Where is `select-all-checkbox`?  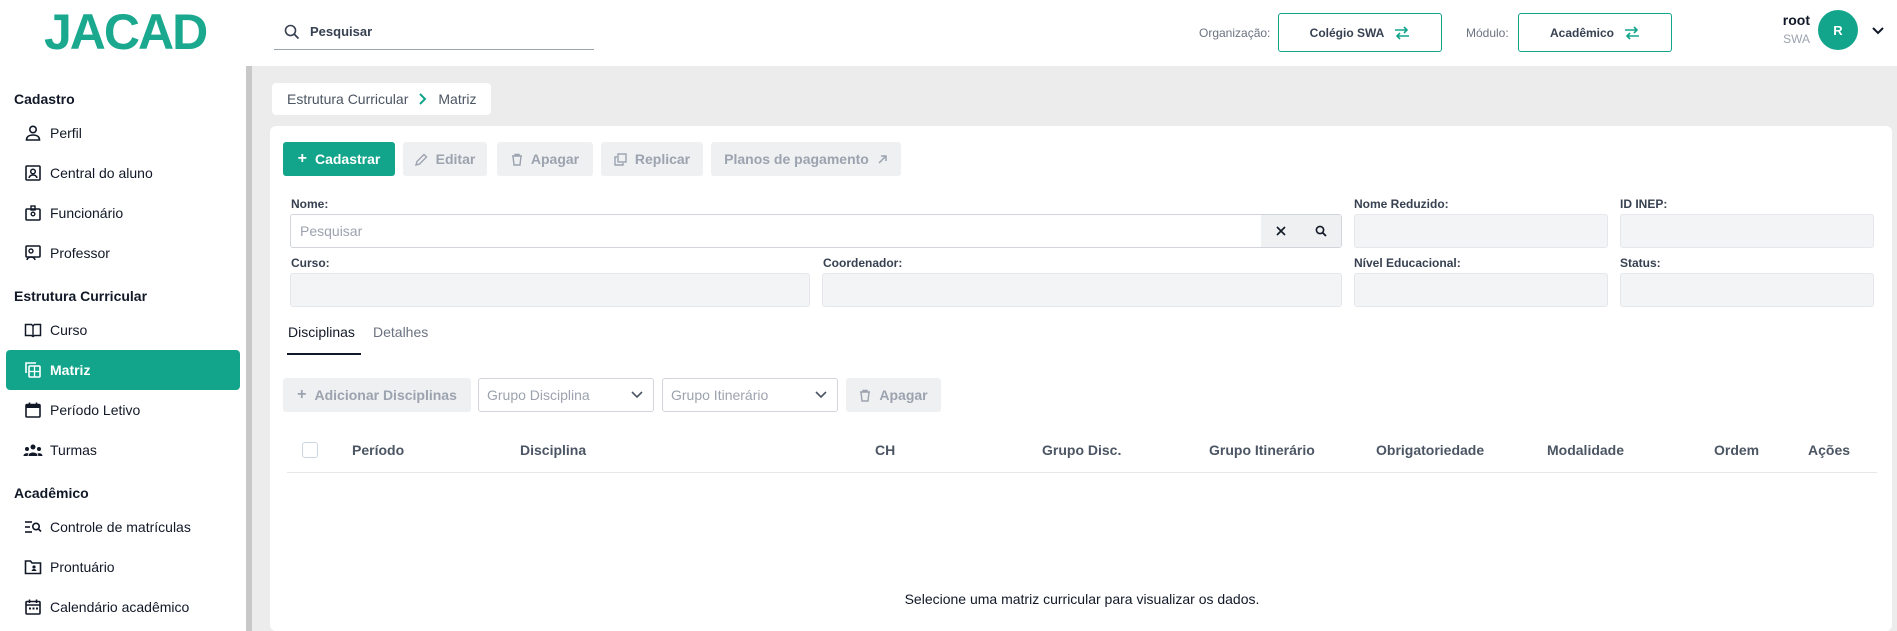 select-all-checkbox is located at coordinates (310, 450).